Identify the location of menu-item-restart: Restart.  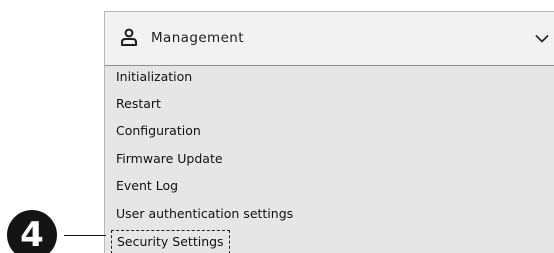
(329, 106).